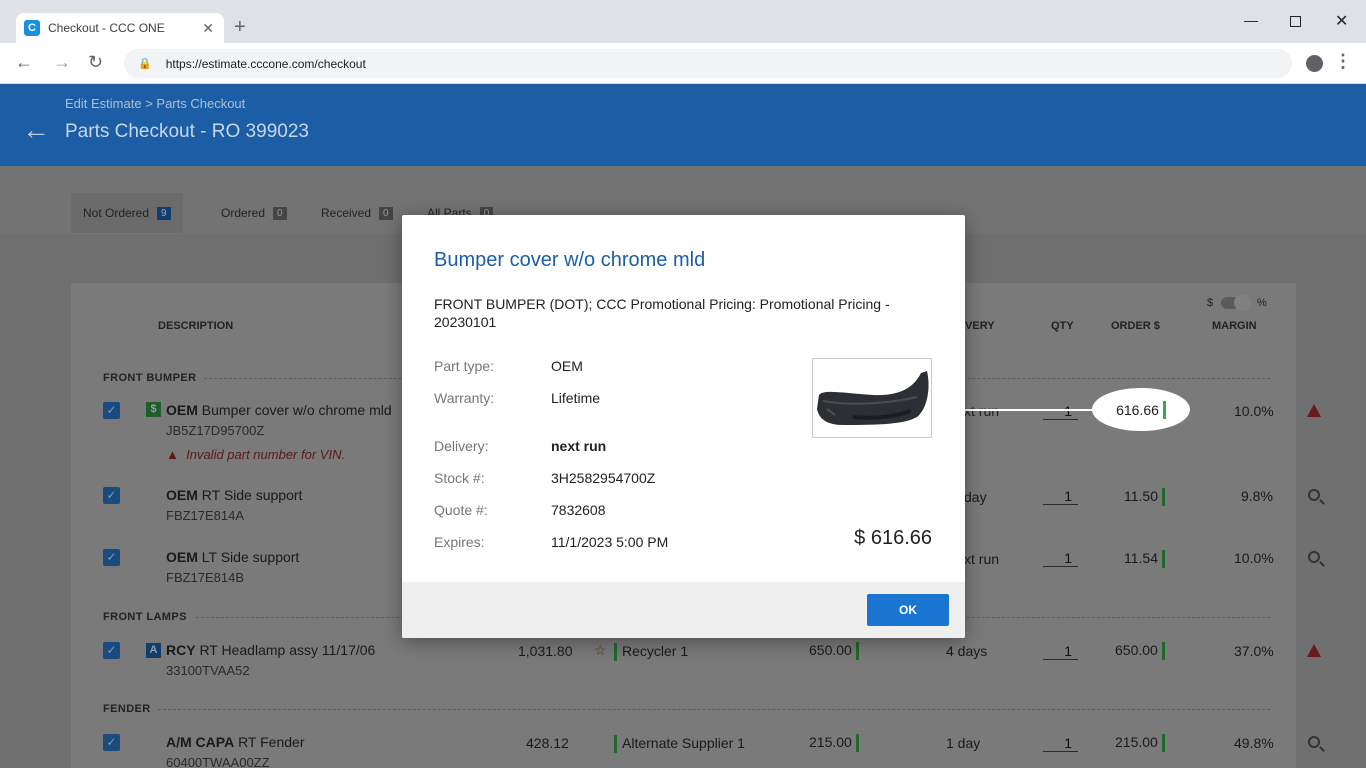 The image size is (1366, 768). I want to click on tab-count: 9, so click(164, 213).